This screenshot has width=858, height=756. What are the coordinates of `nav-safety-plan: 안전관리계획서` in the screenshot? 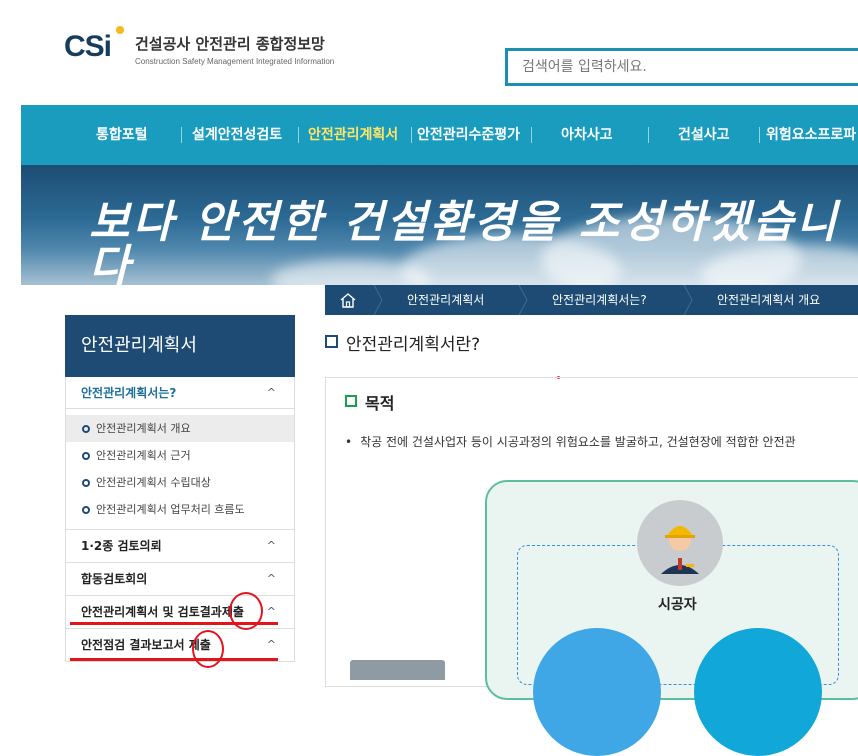 It's located at (353, 135).